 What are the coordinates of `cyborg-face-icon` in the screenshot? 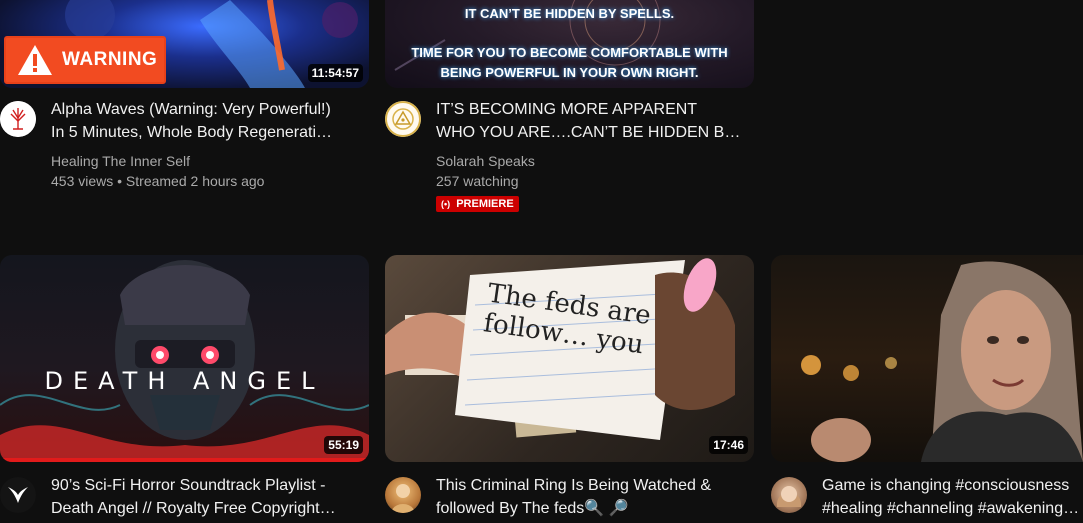 It's located at (184, 361).